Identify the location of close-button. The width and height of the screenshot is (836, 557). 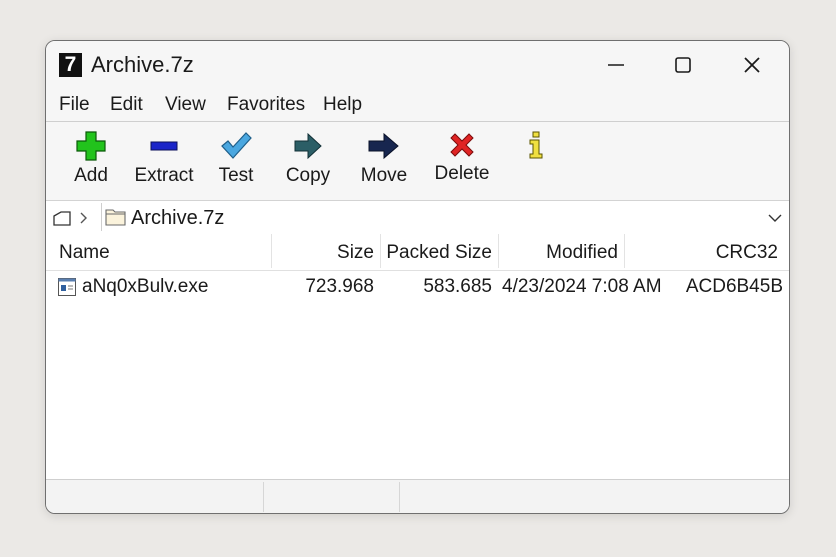
(752, 65).